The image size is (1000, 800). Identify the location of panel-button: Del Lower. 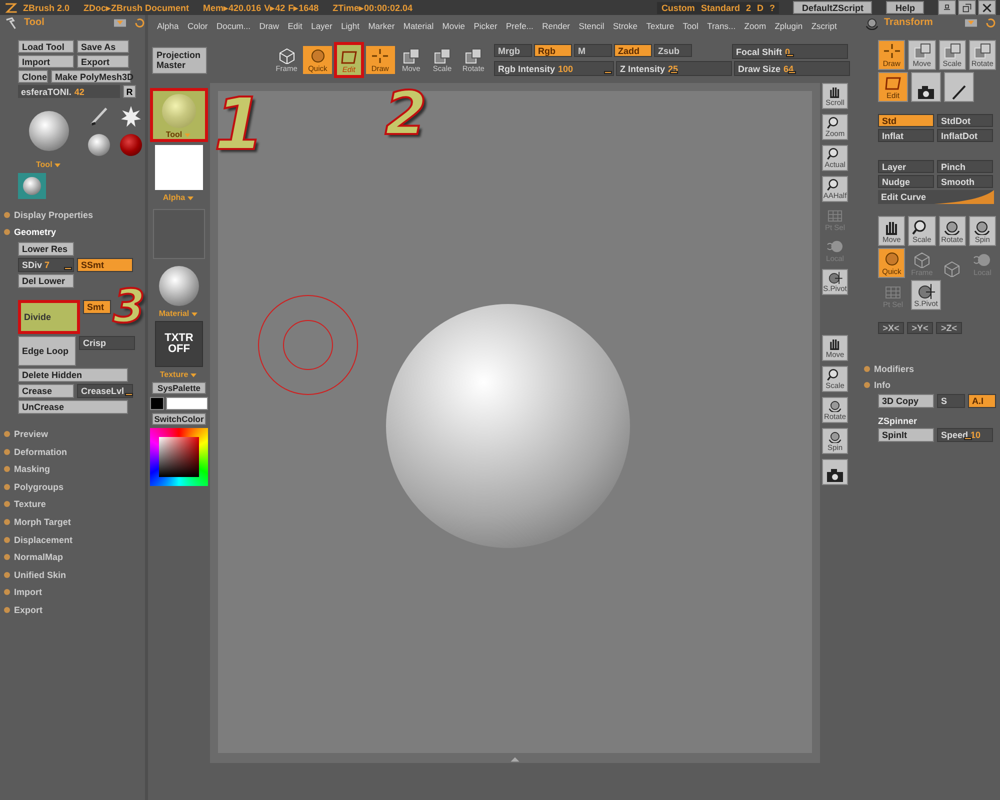
(46, 281).